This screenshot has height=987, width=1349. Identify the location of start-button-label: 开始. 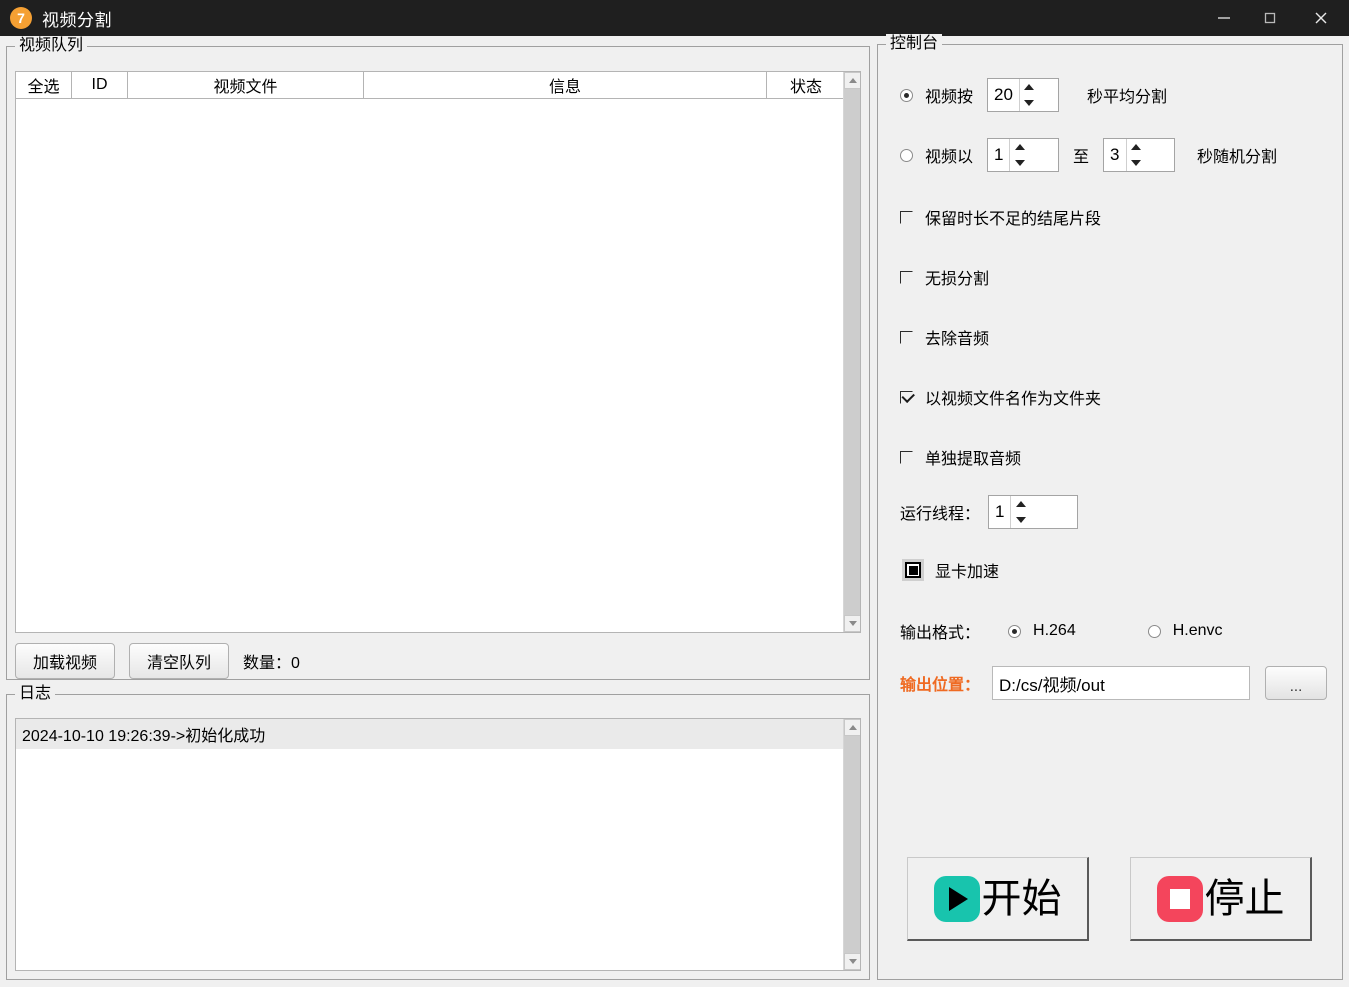
(1021, 898).